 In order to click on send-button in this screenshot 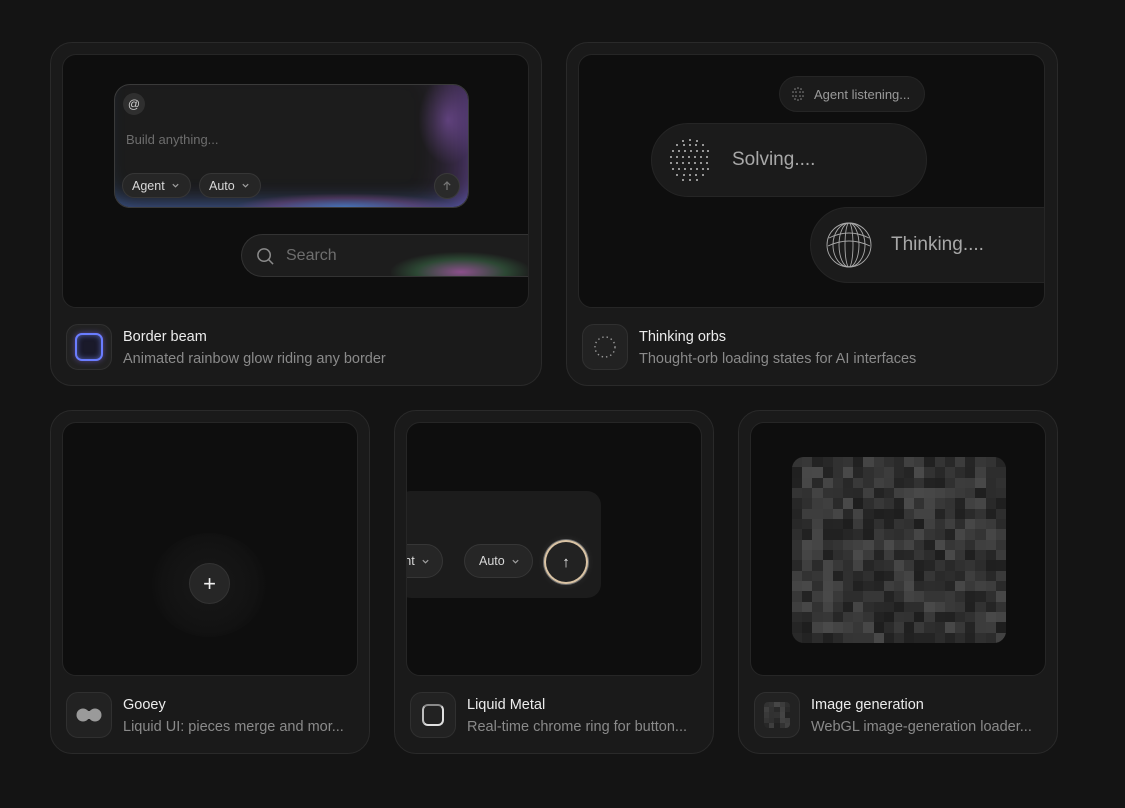, I will do `click(447, 186)`.